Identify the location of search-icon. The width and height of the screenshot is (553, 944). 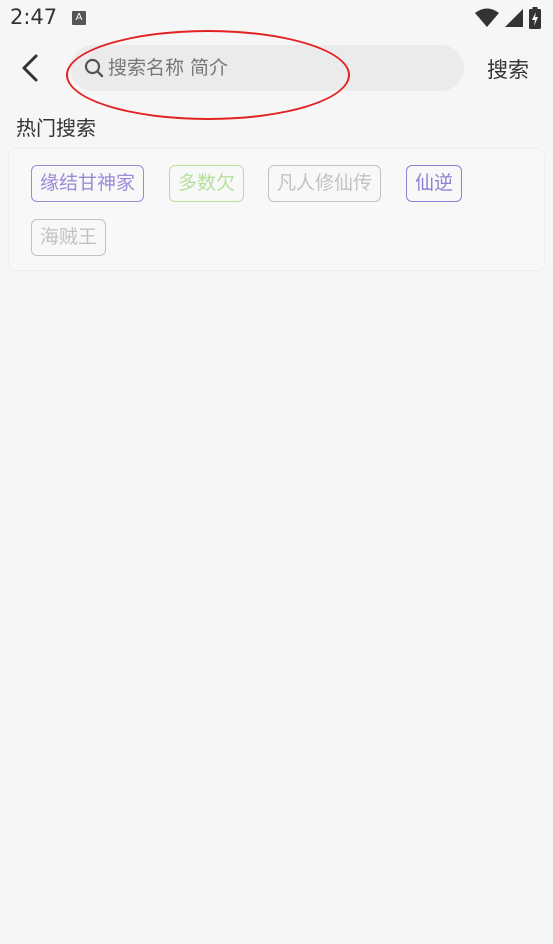
(94, 68).